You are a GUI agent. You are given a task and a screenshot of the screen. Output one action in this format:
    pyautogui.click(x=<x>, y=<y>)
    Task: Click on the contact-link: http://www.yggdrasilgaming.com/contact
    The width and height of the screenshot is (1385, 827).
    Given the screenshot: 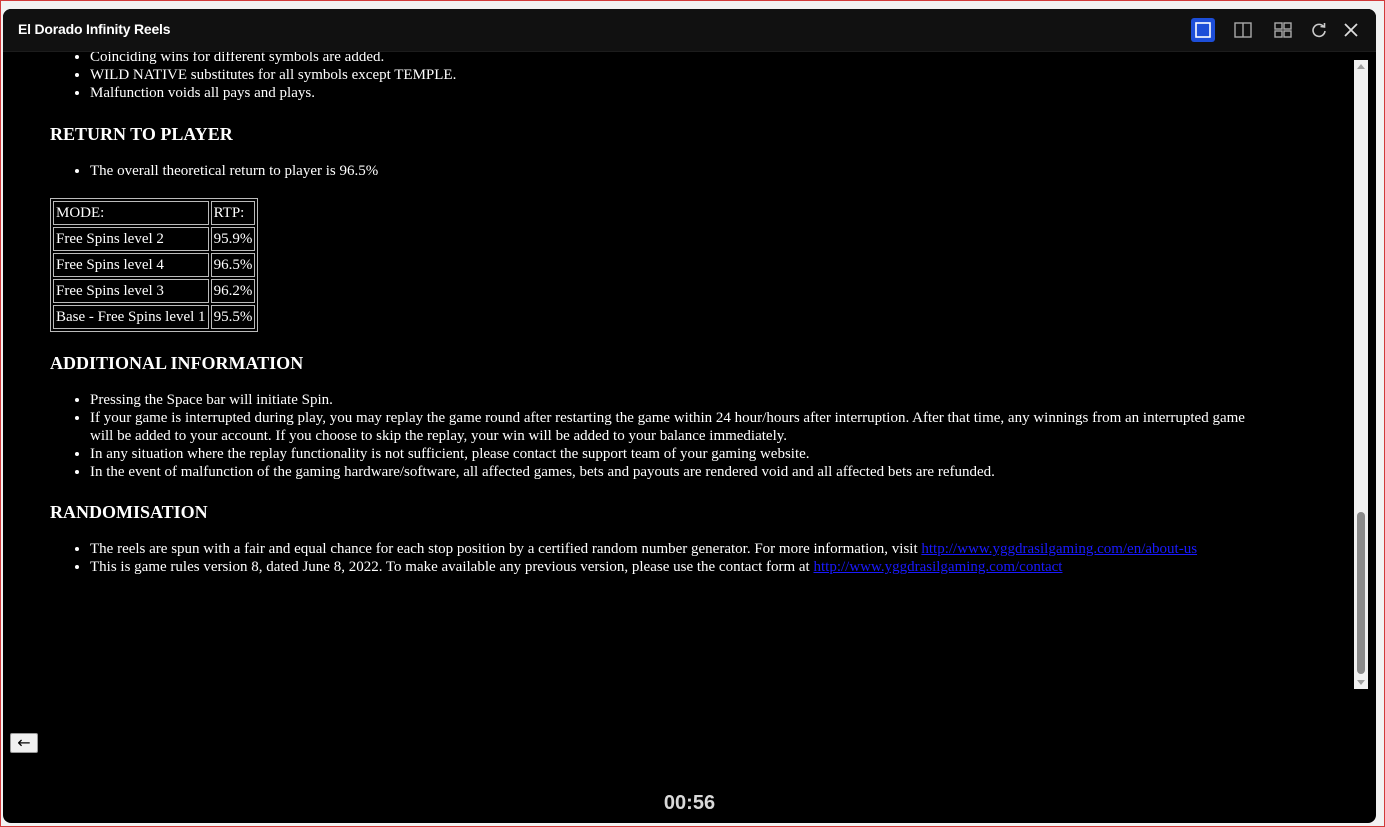 What is the action you would take?
    pyautogui.click(x=937, y=567)
    